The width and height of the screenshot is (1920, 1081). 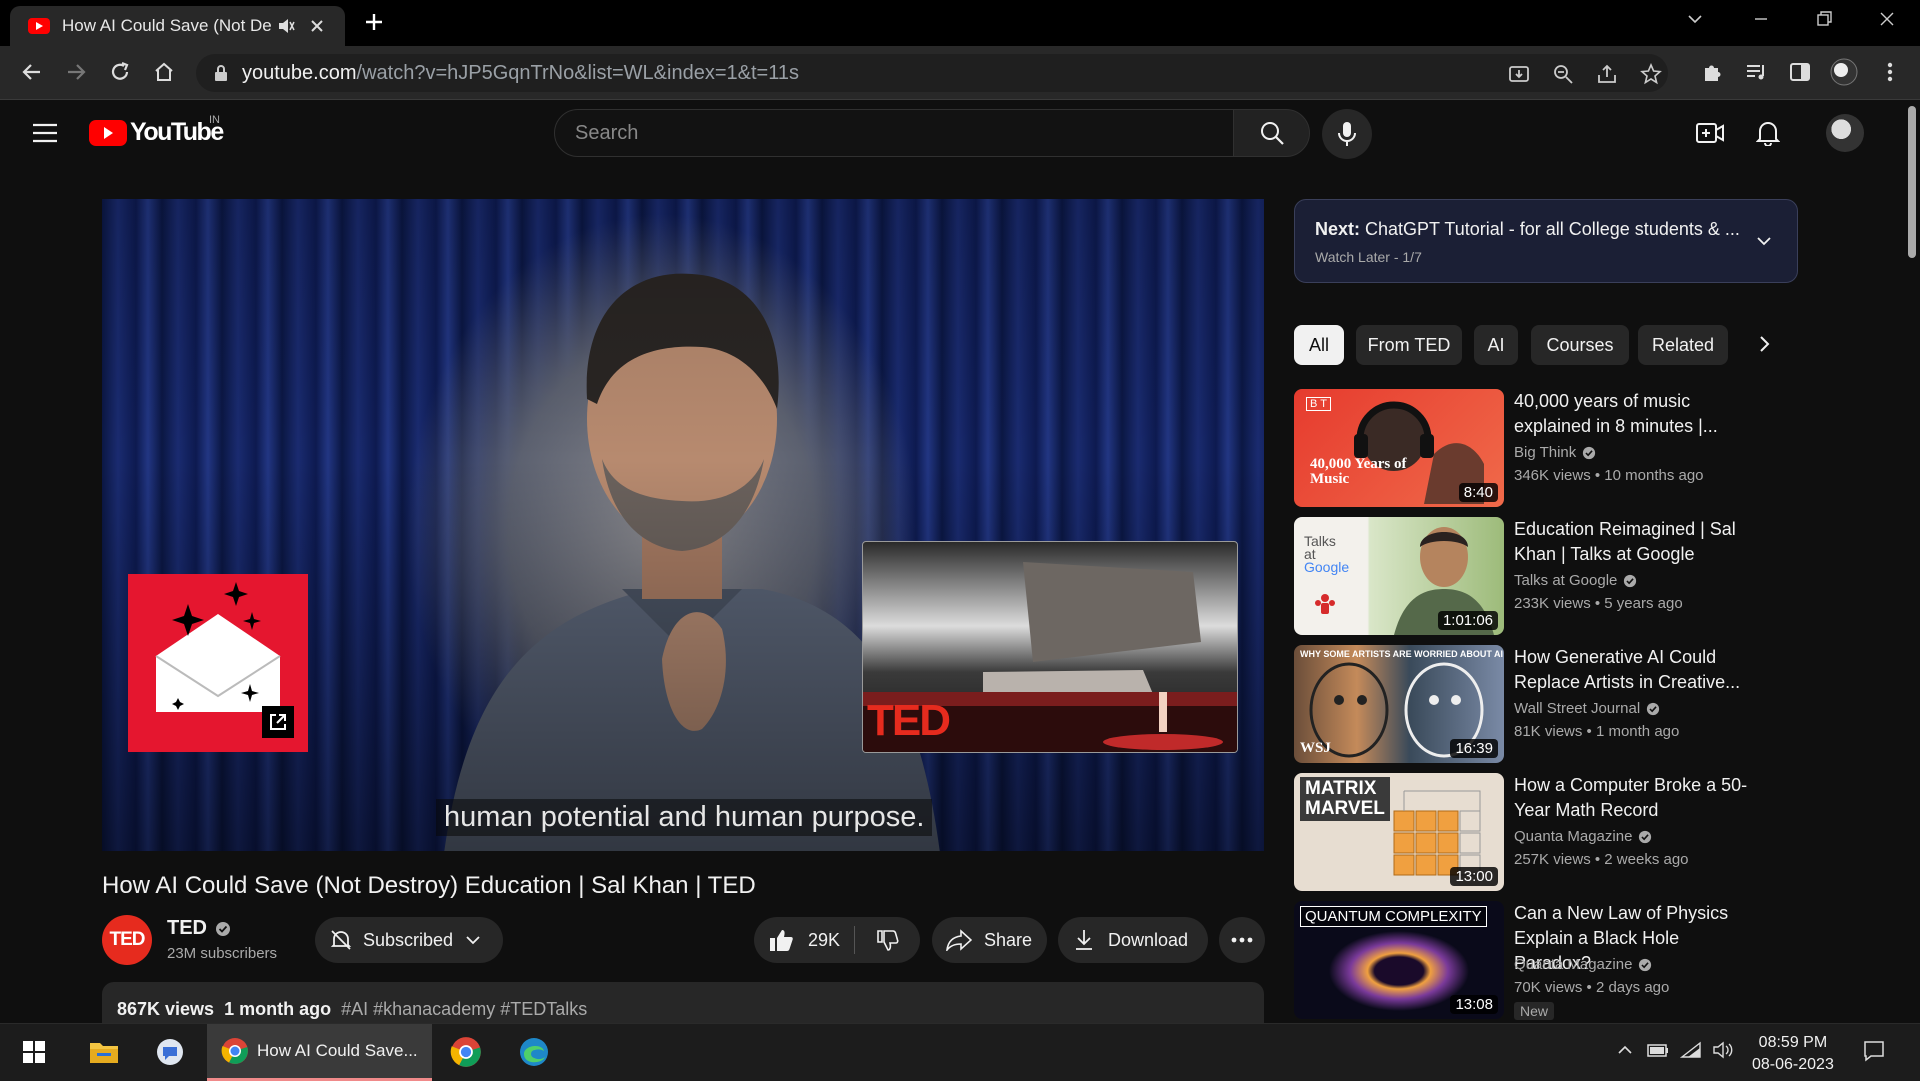 I want to click on window-close-icon, so click(x=1887, y=19).